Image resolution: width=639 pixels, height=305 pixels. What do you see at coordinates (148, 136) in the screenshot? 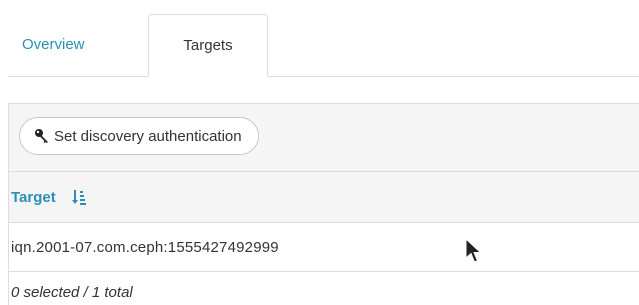
I see `set-discovery-authentication-label: Set discovery authentication` at bounding box center [148, 136].